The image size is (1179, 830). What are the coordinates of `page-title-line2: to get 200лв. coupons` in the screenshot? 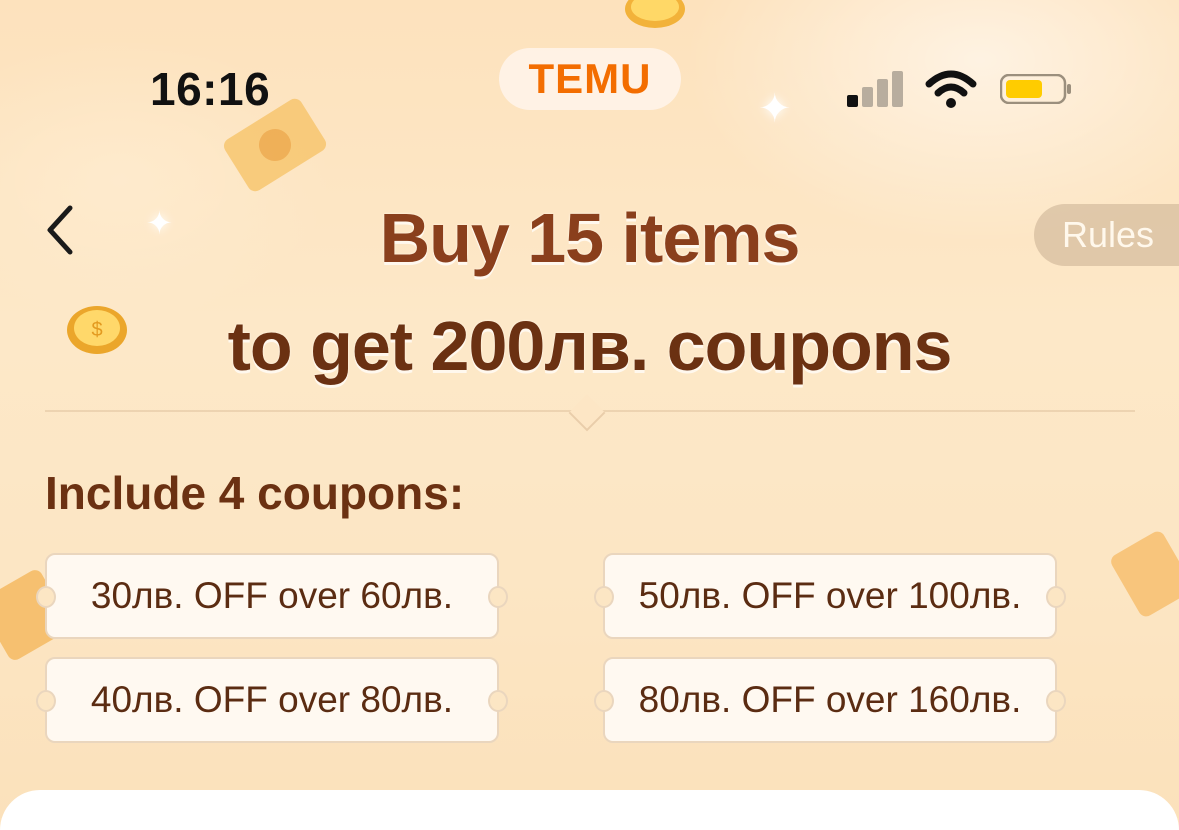 It's located at (590, 346).